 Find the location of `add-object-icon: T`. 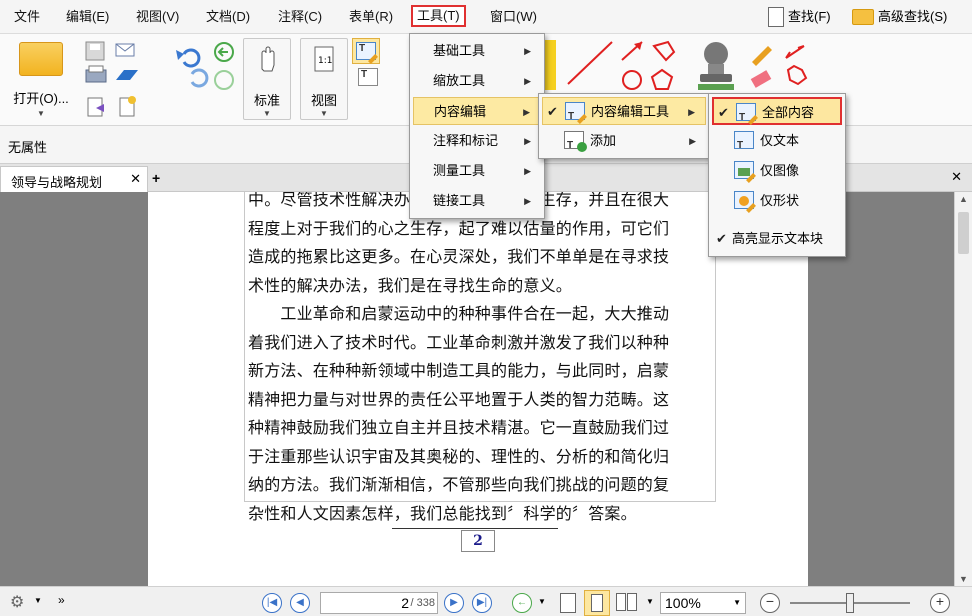

add-object-icon: T is located at coordinates (575, 141).